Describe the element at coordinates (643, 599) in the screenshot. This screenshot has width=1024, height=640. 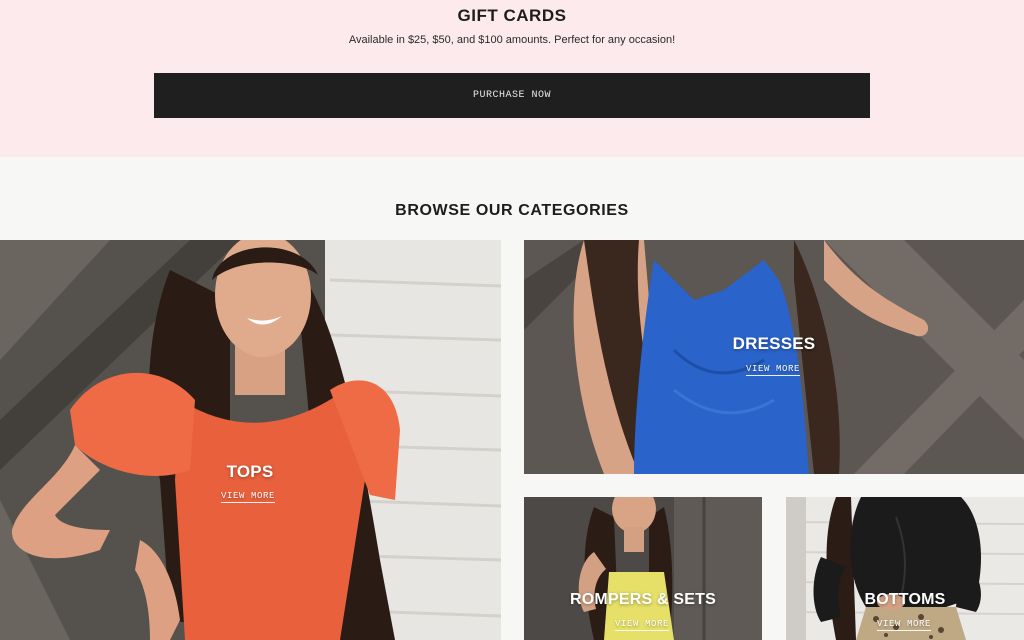
I see `category-label-rompers-sets: ROMPERS & SETS` at that location.